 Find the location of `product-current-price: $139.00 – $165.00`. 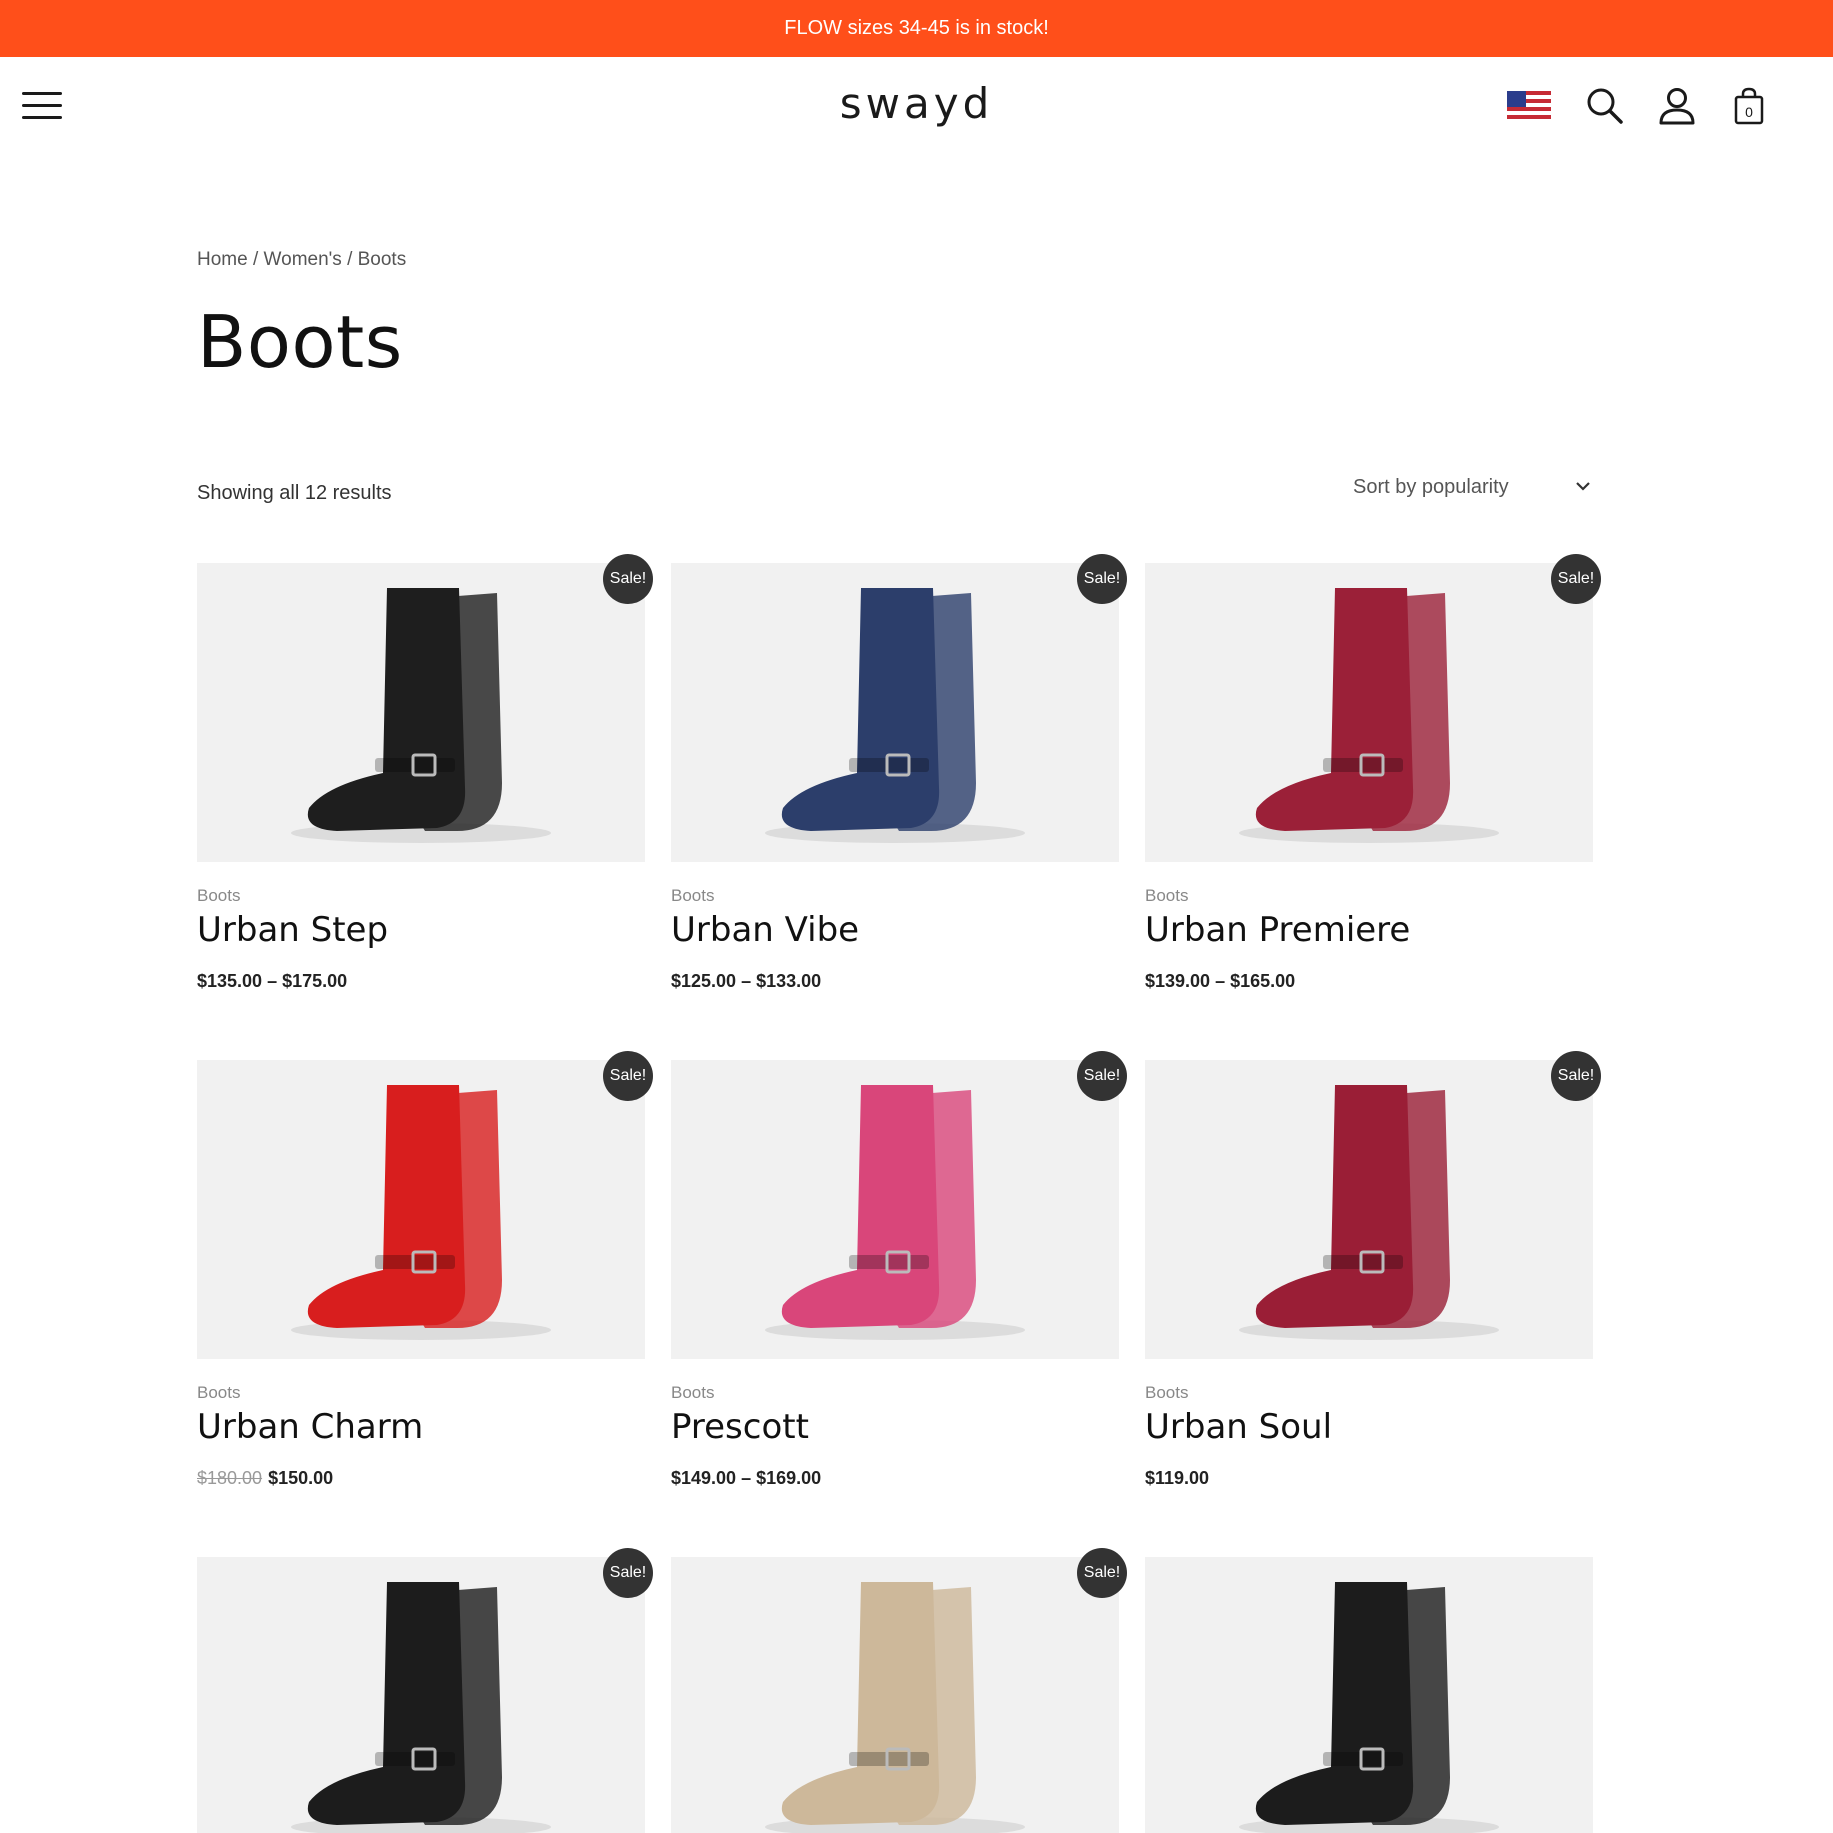

product-current-price: $139.00 – $165.00 is located at coordinates (1220, 981).